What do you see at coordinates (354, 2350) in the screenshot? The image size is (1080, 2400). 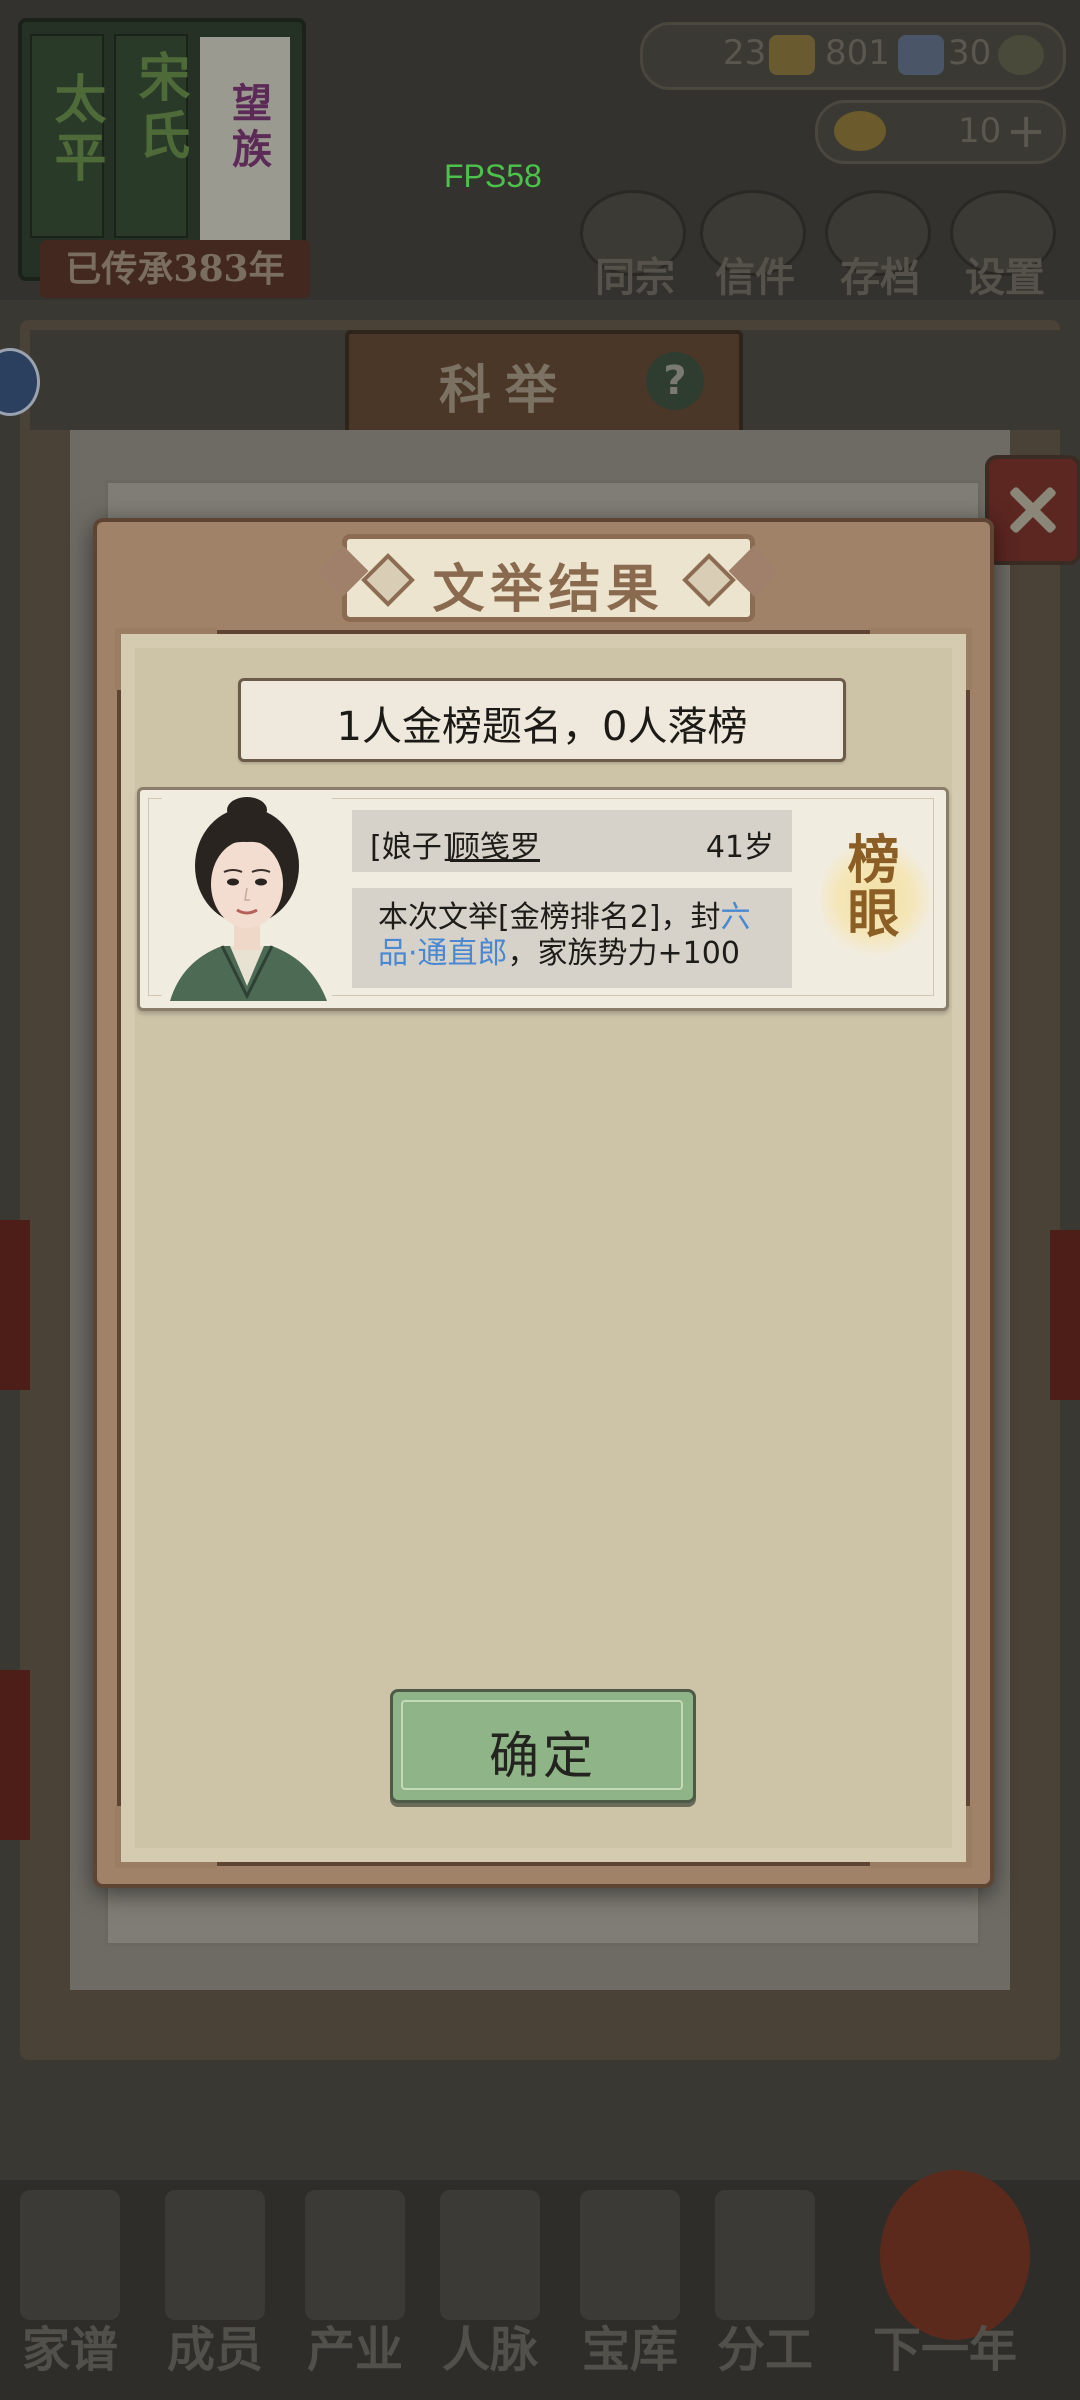 I see `nav-property-label: 产业` at bounding box center [354, 2350].